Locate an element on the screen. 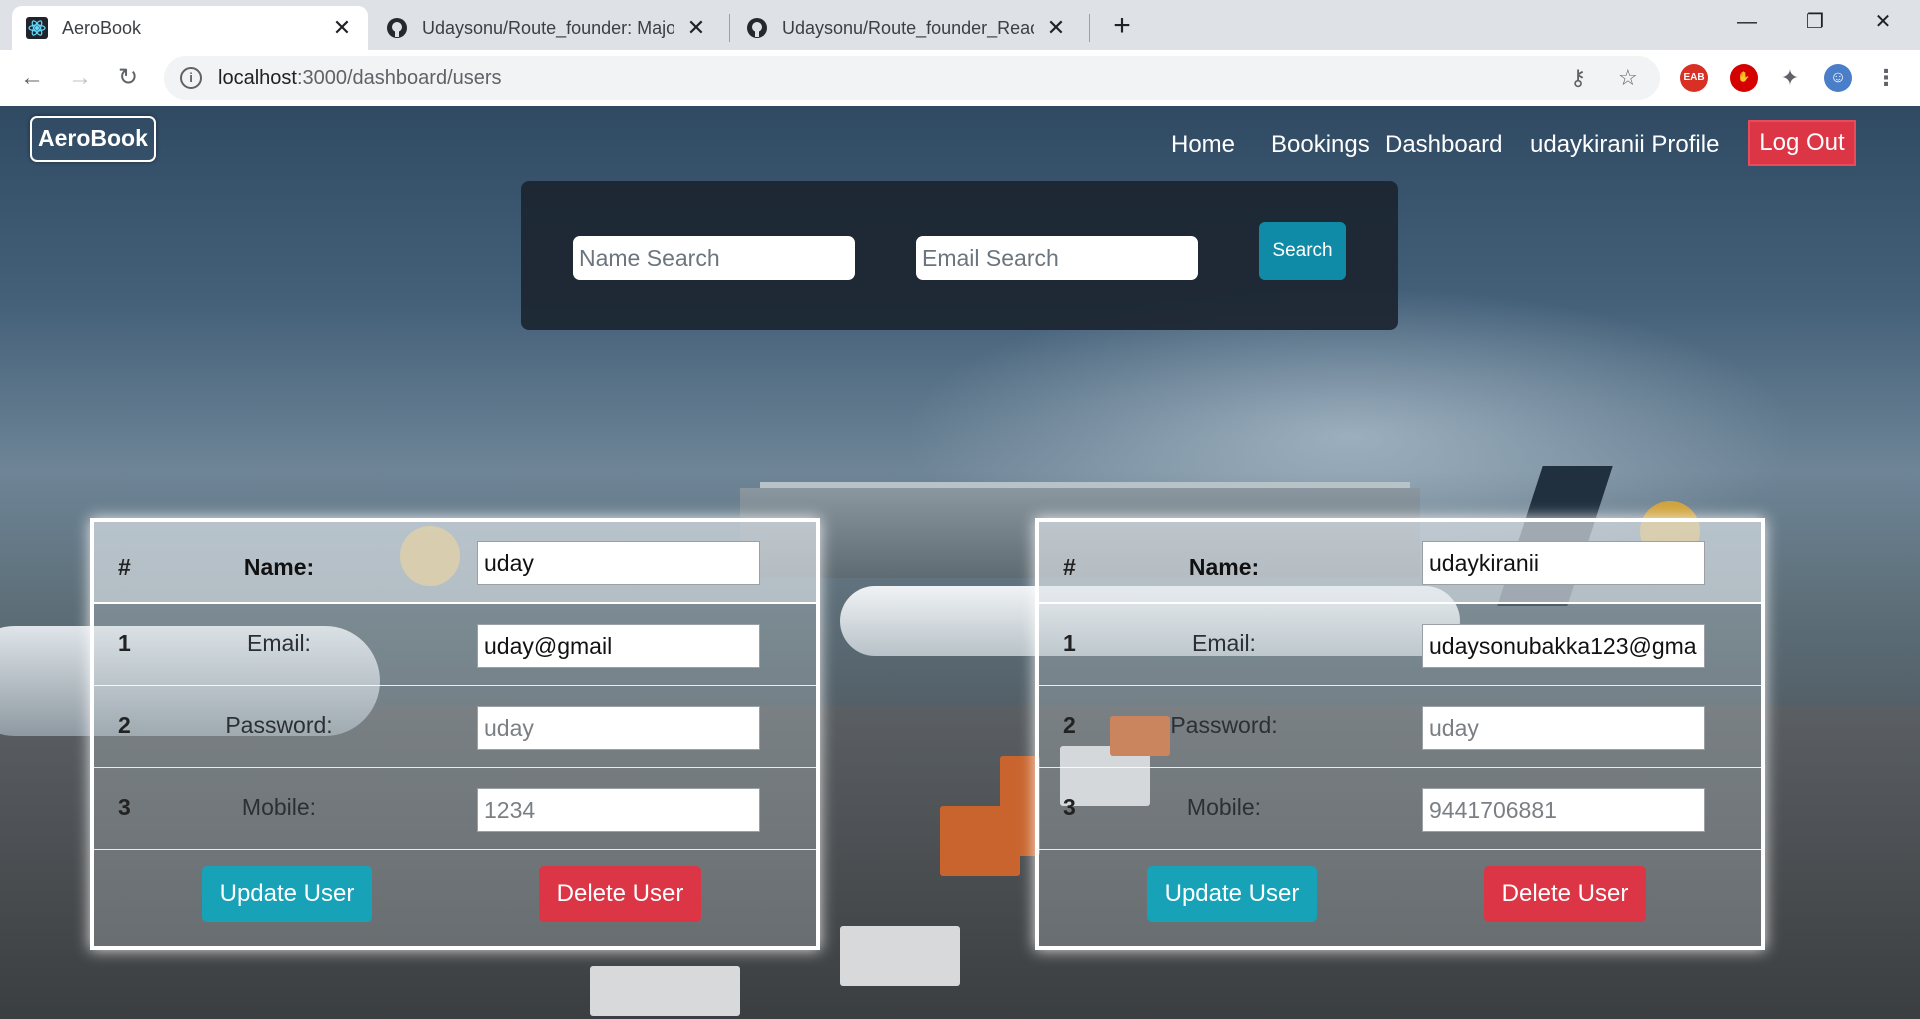 The image size is (1920, 1019). nav-home: Home is located at coordinates (1203, 145).